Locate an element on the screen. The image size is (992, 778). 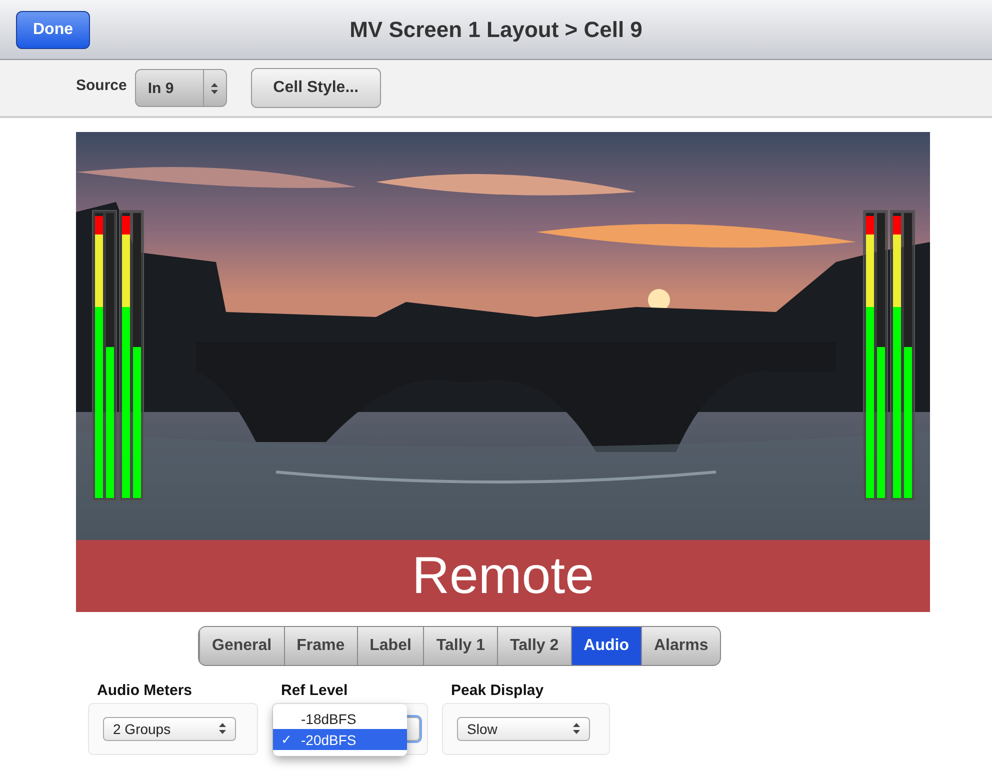
source-select: In 9 is located at coordinates (180, 88).